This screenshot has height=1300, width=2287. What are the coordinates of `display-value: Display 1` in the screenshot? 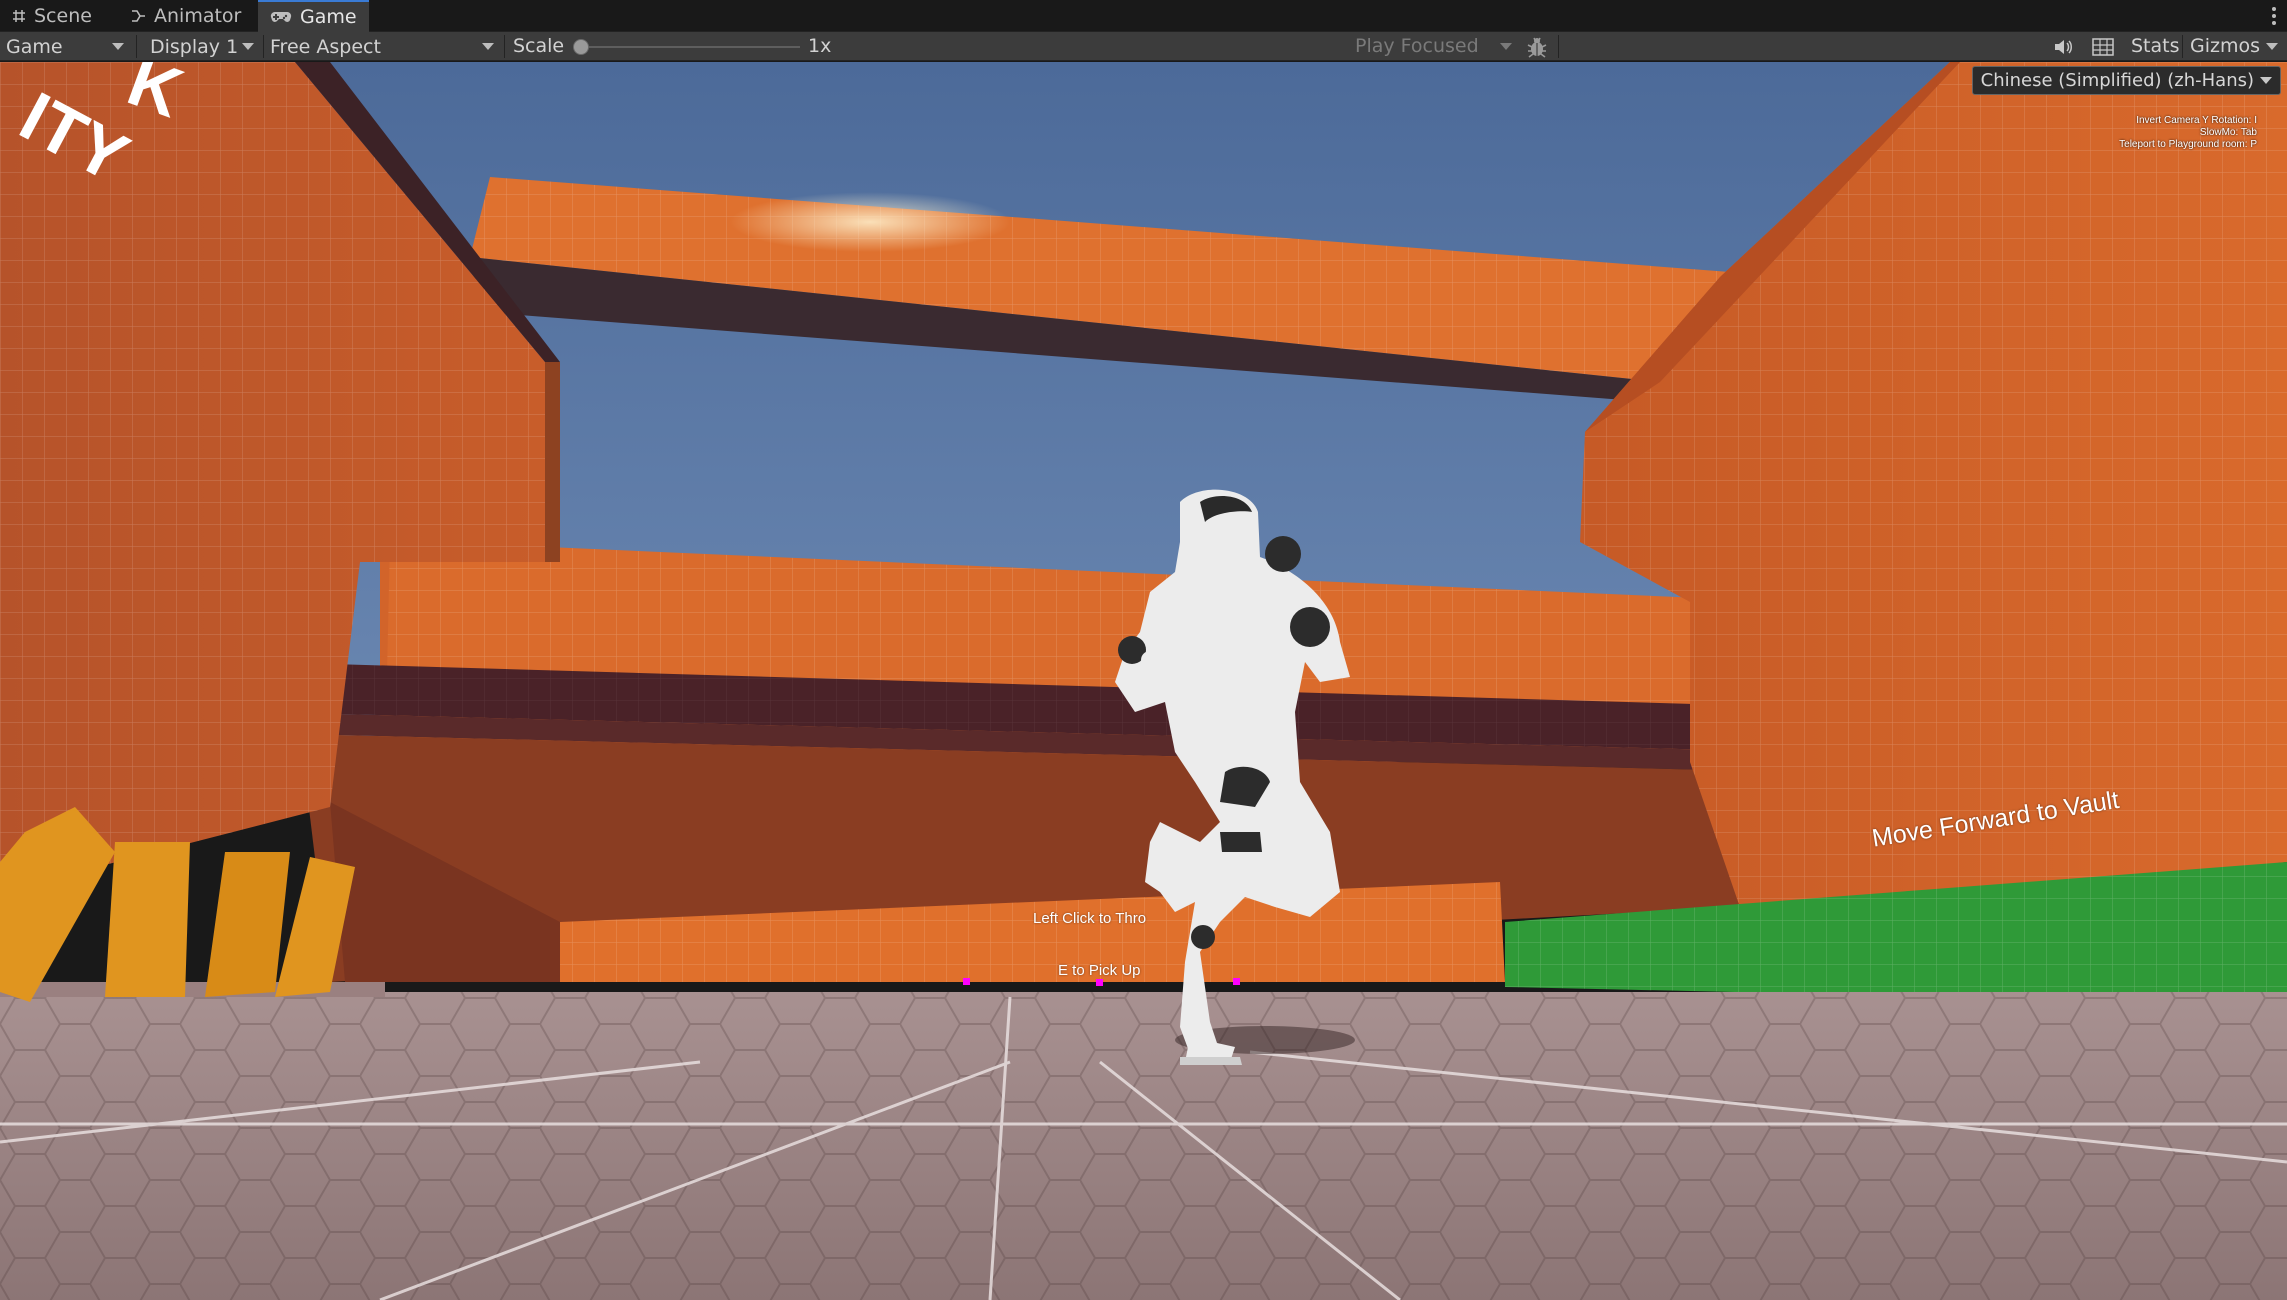 It's located at (194, 46).